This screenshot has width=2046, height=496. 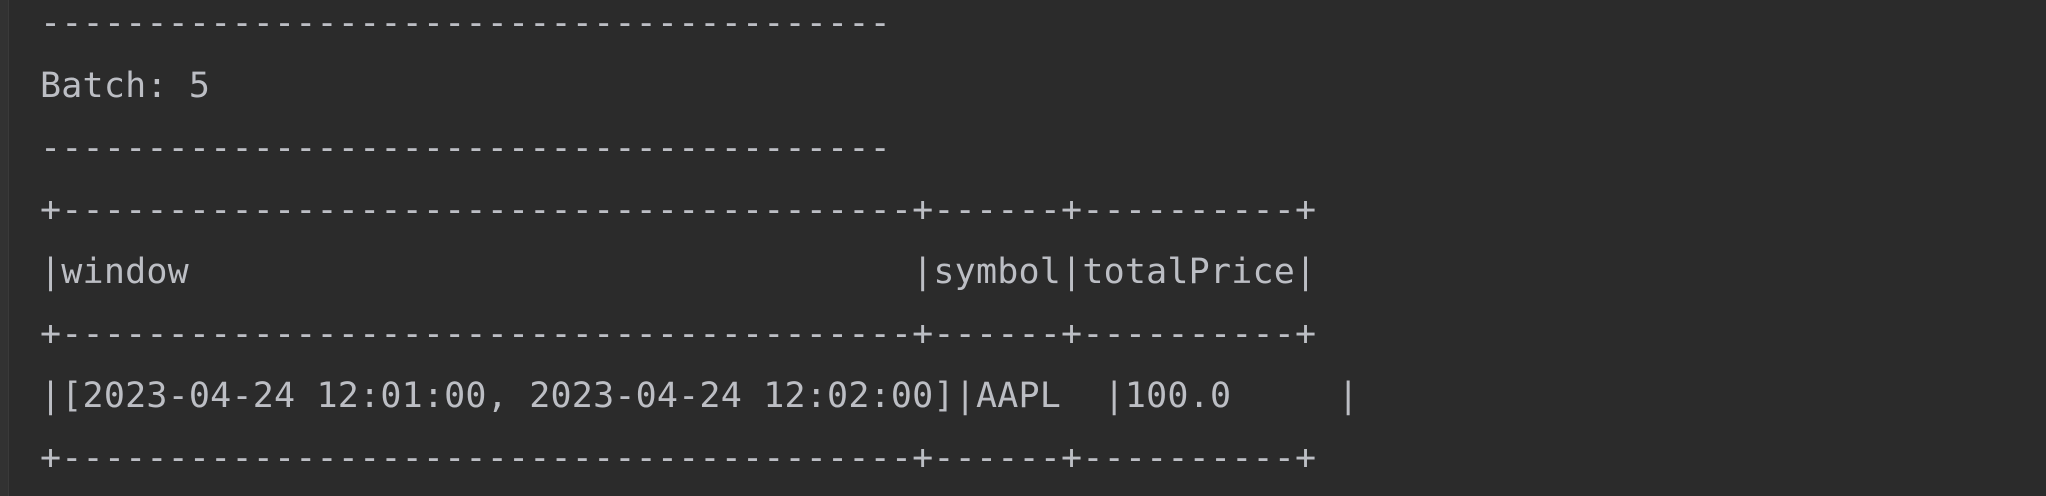 I want to click on batch-label: Batch: 5, so click(x=125, y=86).